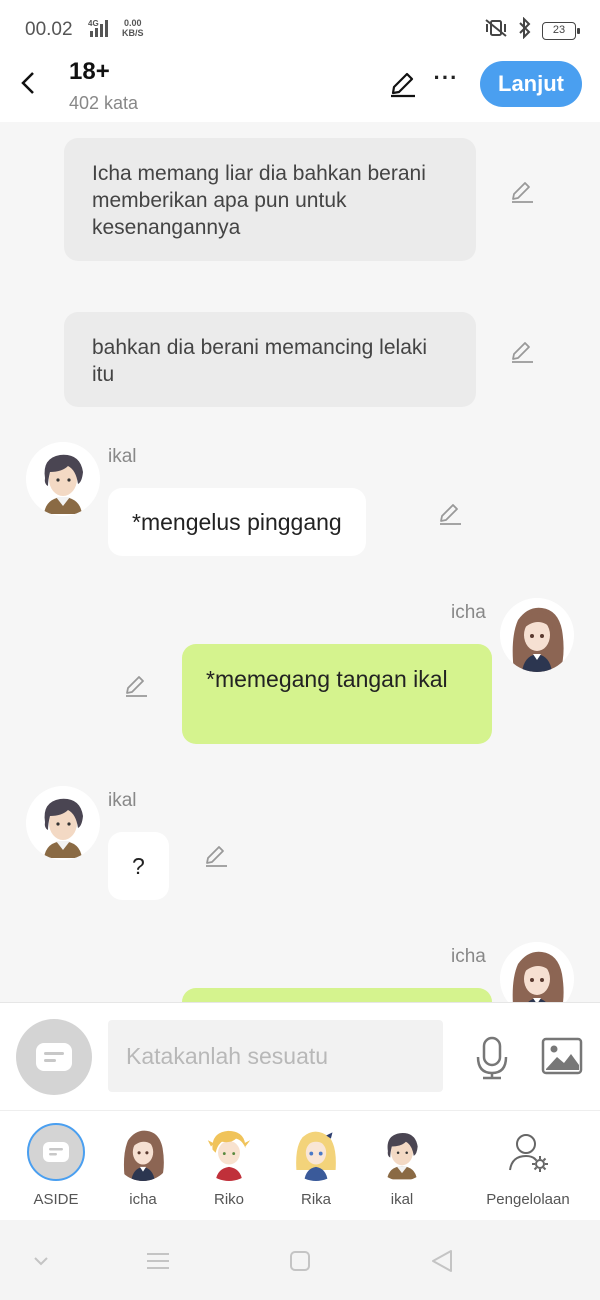 Image resolution: width=600 pixels, height=1300 pixels. I want to click on character-label: Rika, so click(315, 1199).